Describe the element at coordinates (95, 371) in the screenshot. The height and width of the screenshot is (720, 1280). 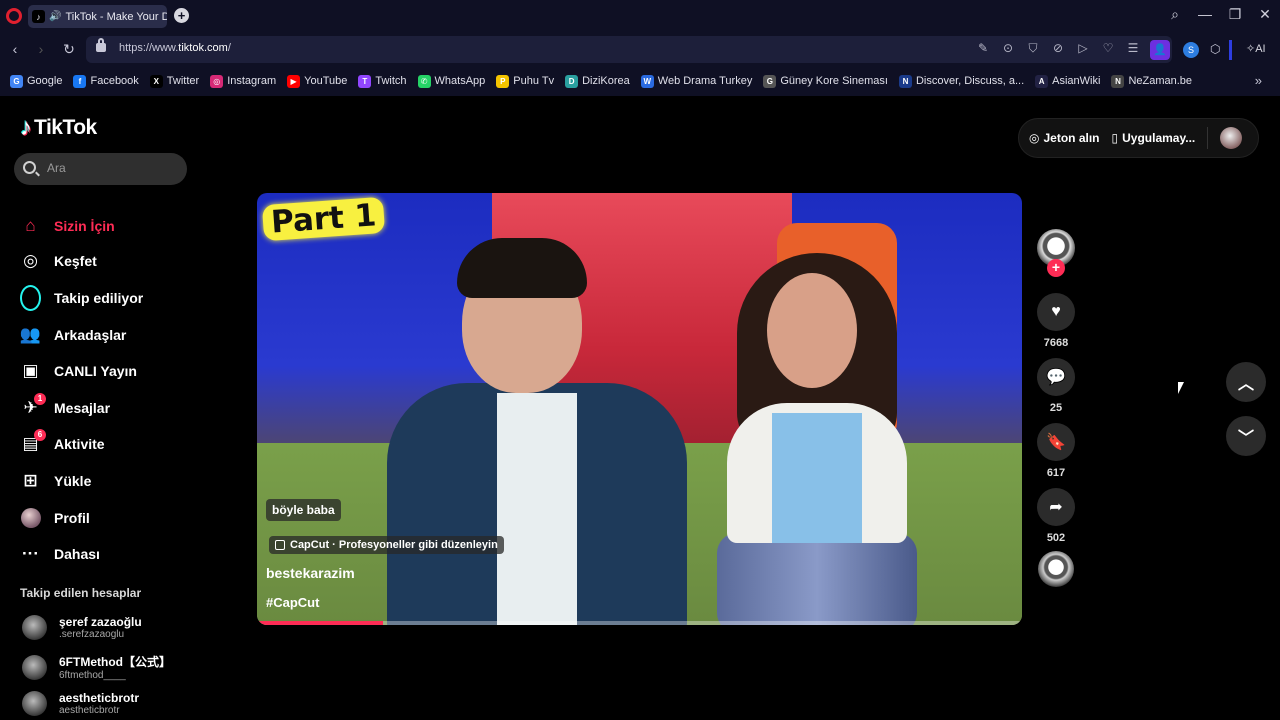
I see `nav-label: CANLI Yayın` at that location.